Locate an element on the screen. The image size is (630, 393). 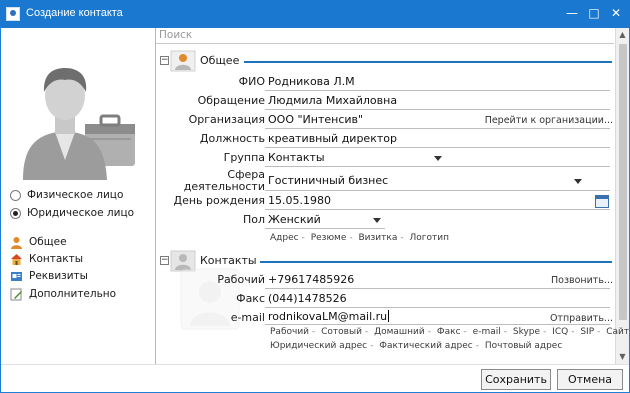
link-sip: SIP is located at coordinates (587, 332).